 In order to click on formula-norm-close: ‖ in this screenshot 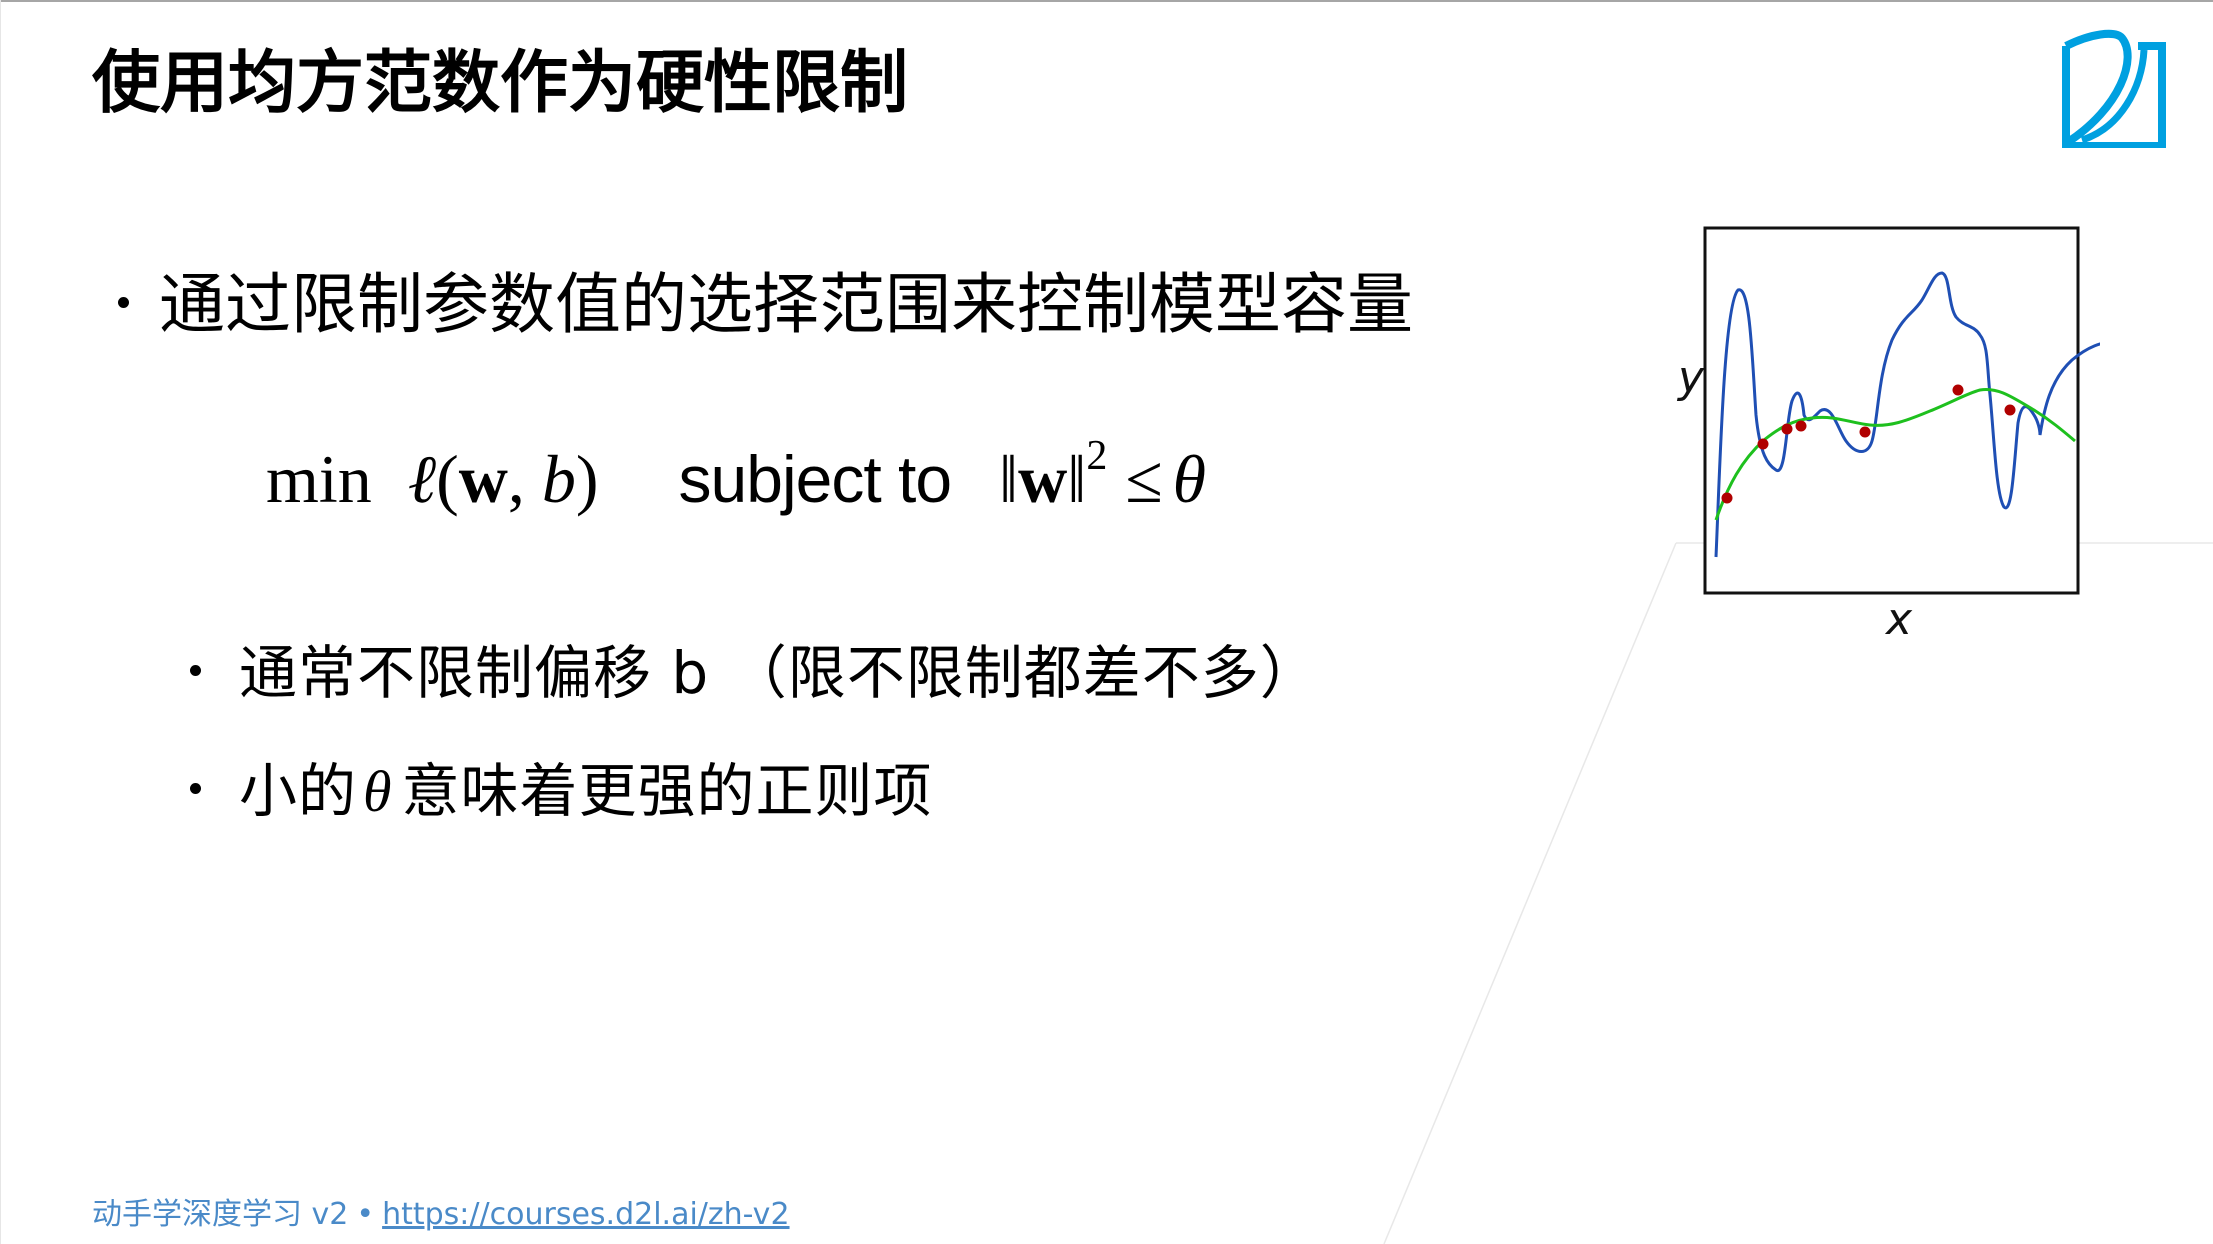, I will do `click(1077, 479)`.